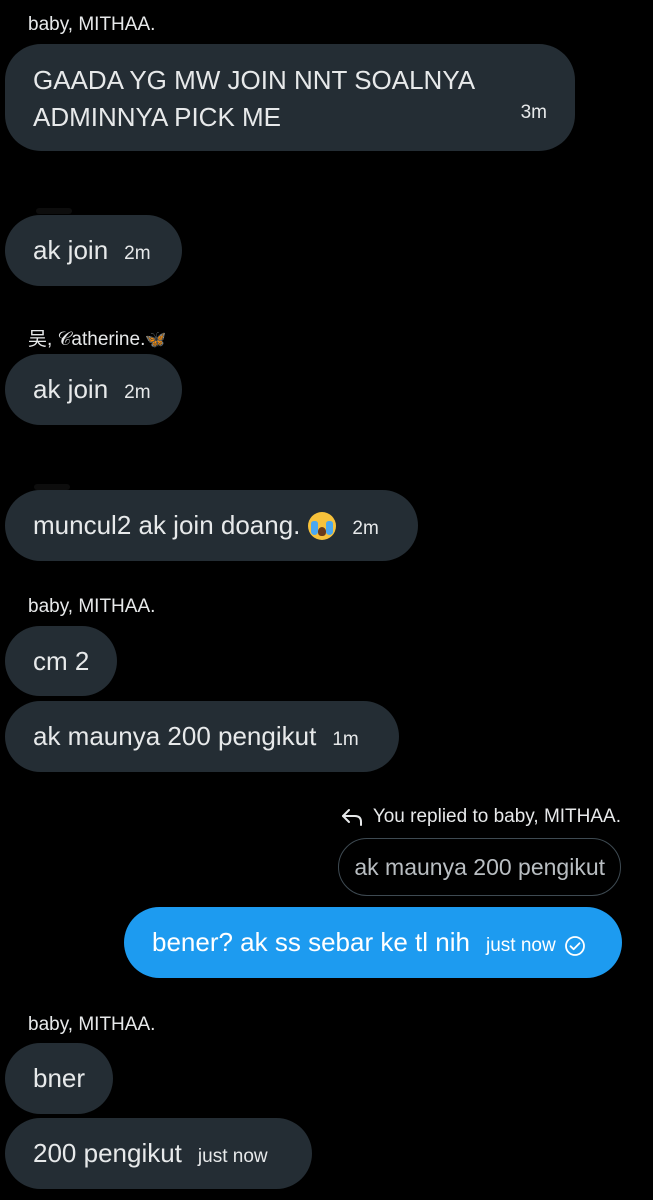 The image size is (653, 1200). I want to click on butterfly-icon: 🦋, so click(156, 339).